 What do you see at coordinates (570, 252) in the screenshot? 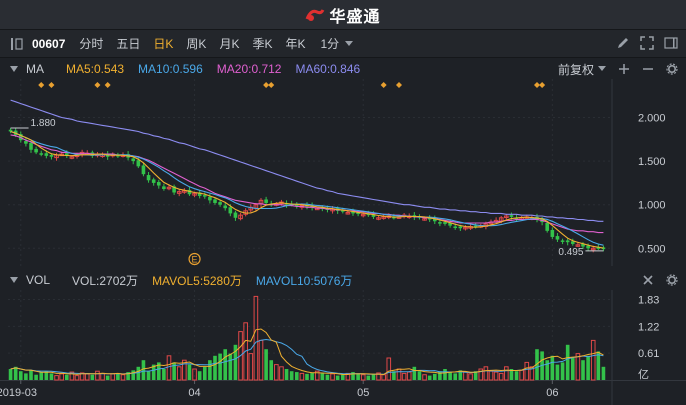
I see `min-price-label: 0.495` at bounding box center [570, 252].